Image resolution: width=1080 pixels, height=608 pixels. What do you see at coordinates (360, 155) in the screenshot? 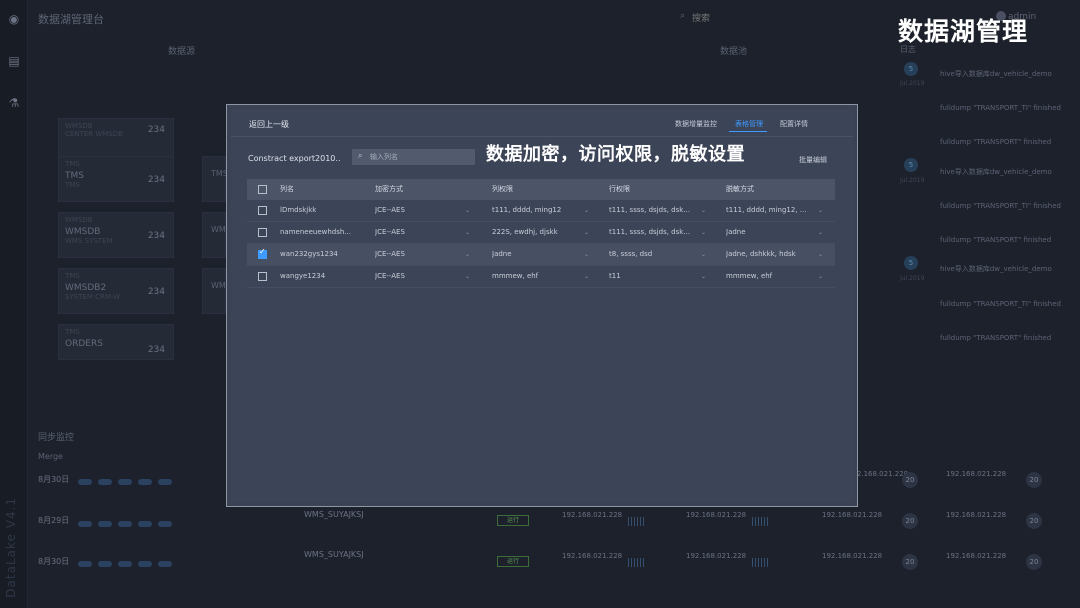
I see `search-icon: ⌕` at bounding box center [360, 155].